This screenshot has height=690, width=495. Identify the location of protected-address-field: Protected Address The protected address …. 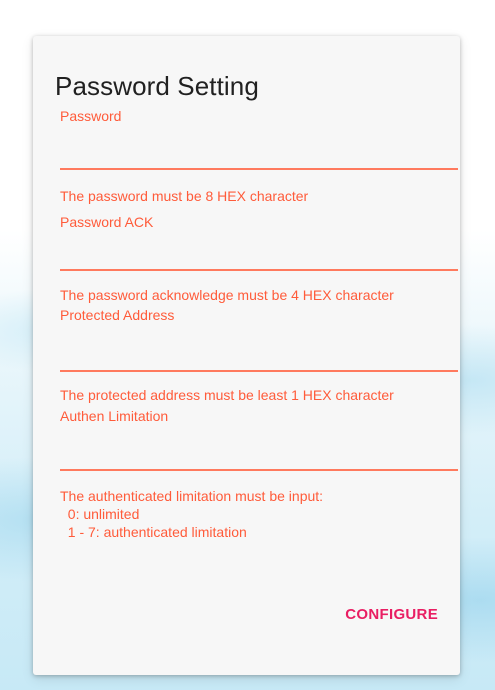
(259, 354).